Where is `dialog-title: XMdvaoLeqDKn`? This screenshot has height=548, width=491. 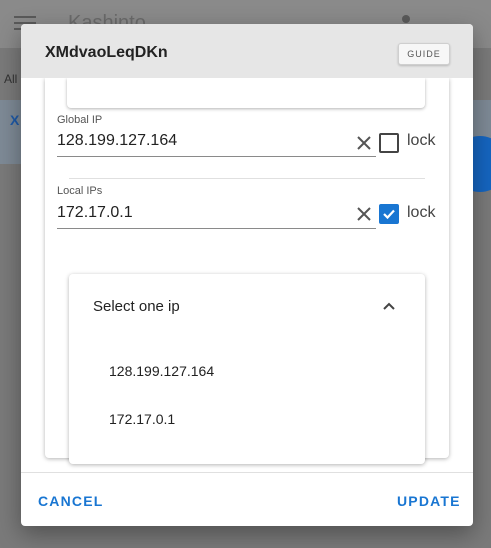
dialog-title: XMdvaoLeqDKn is located at coordinates (106, 52).